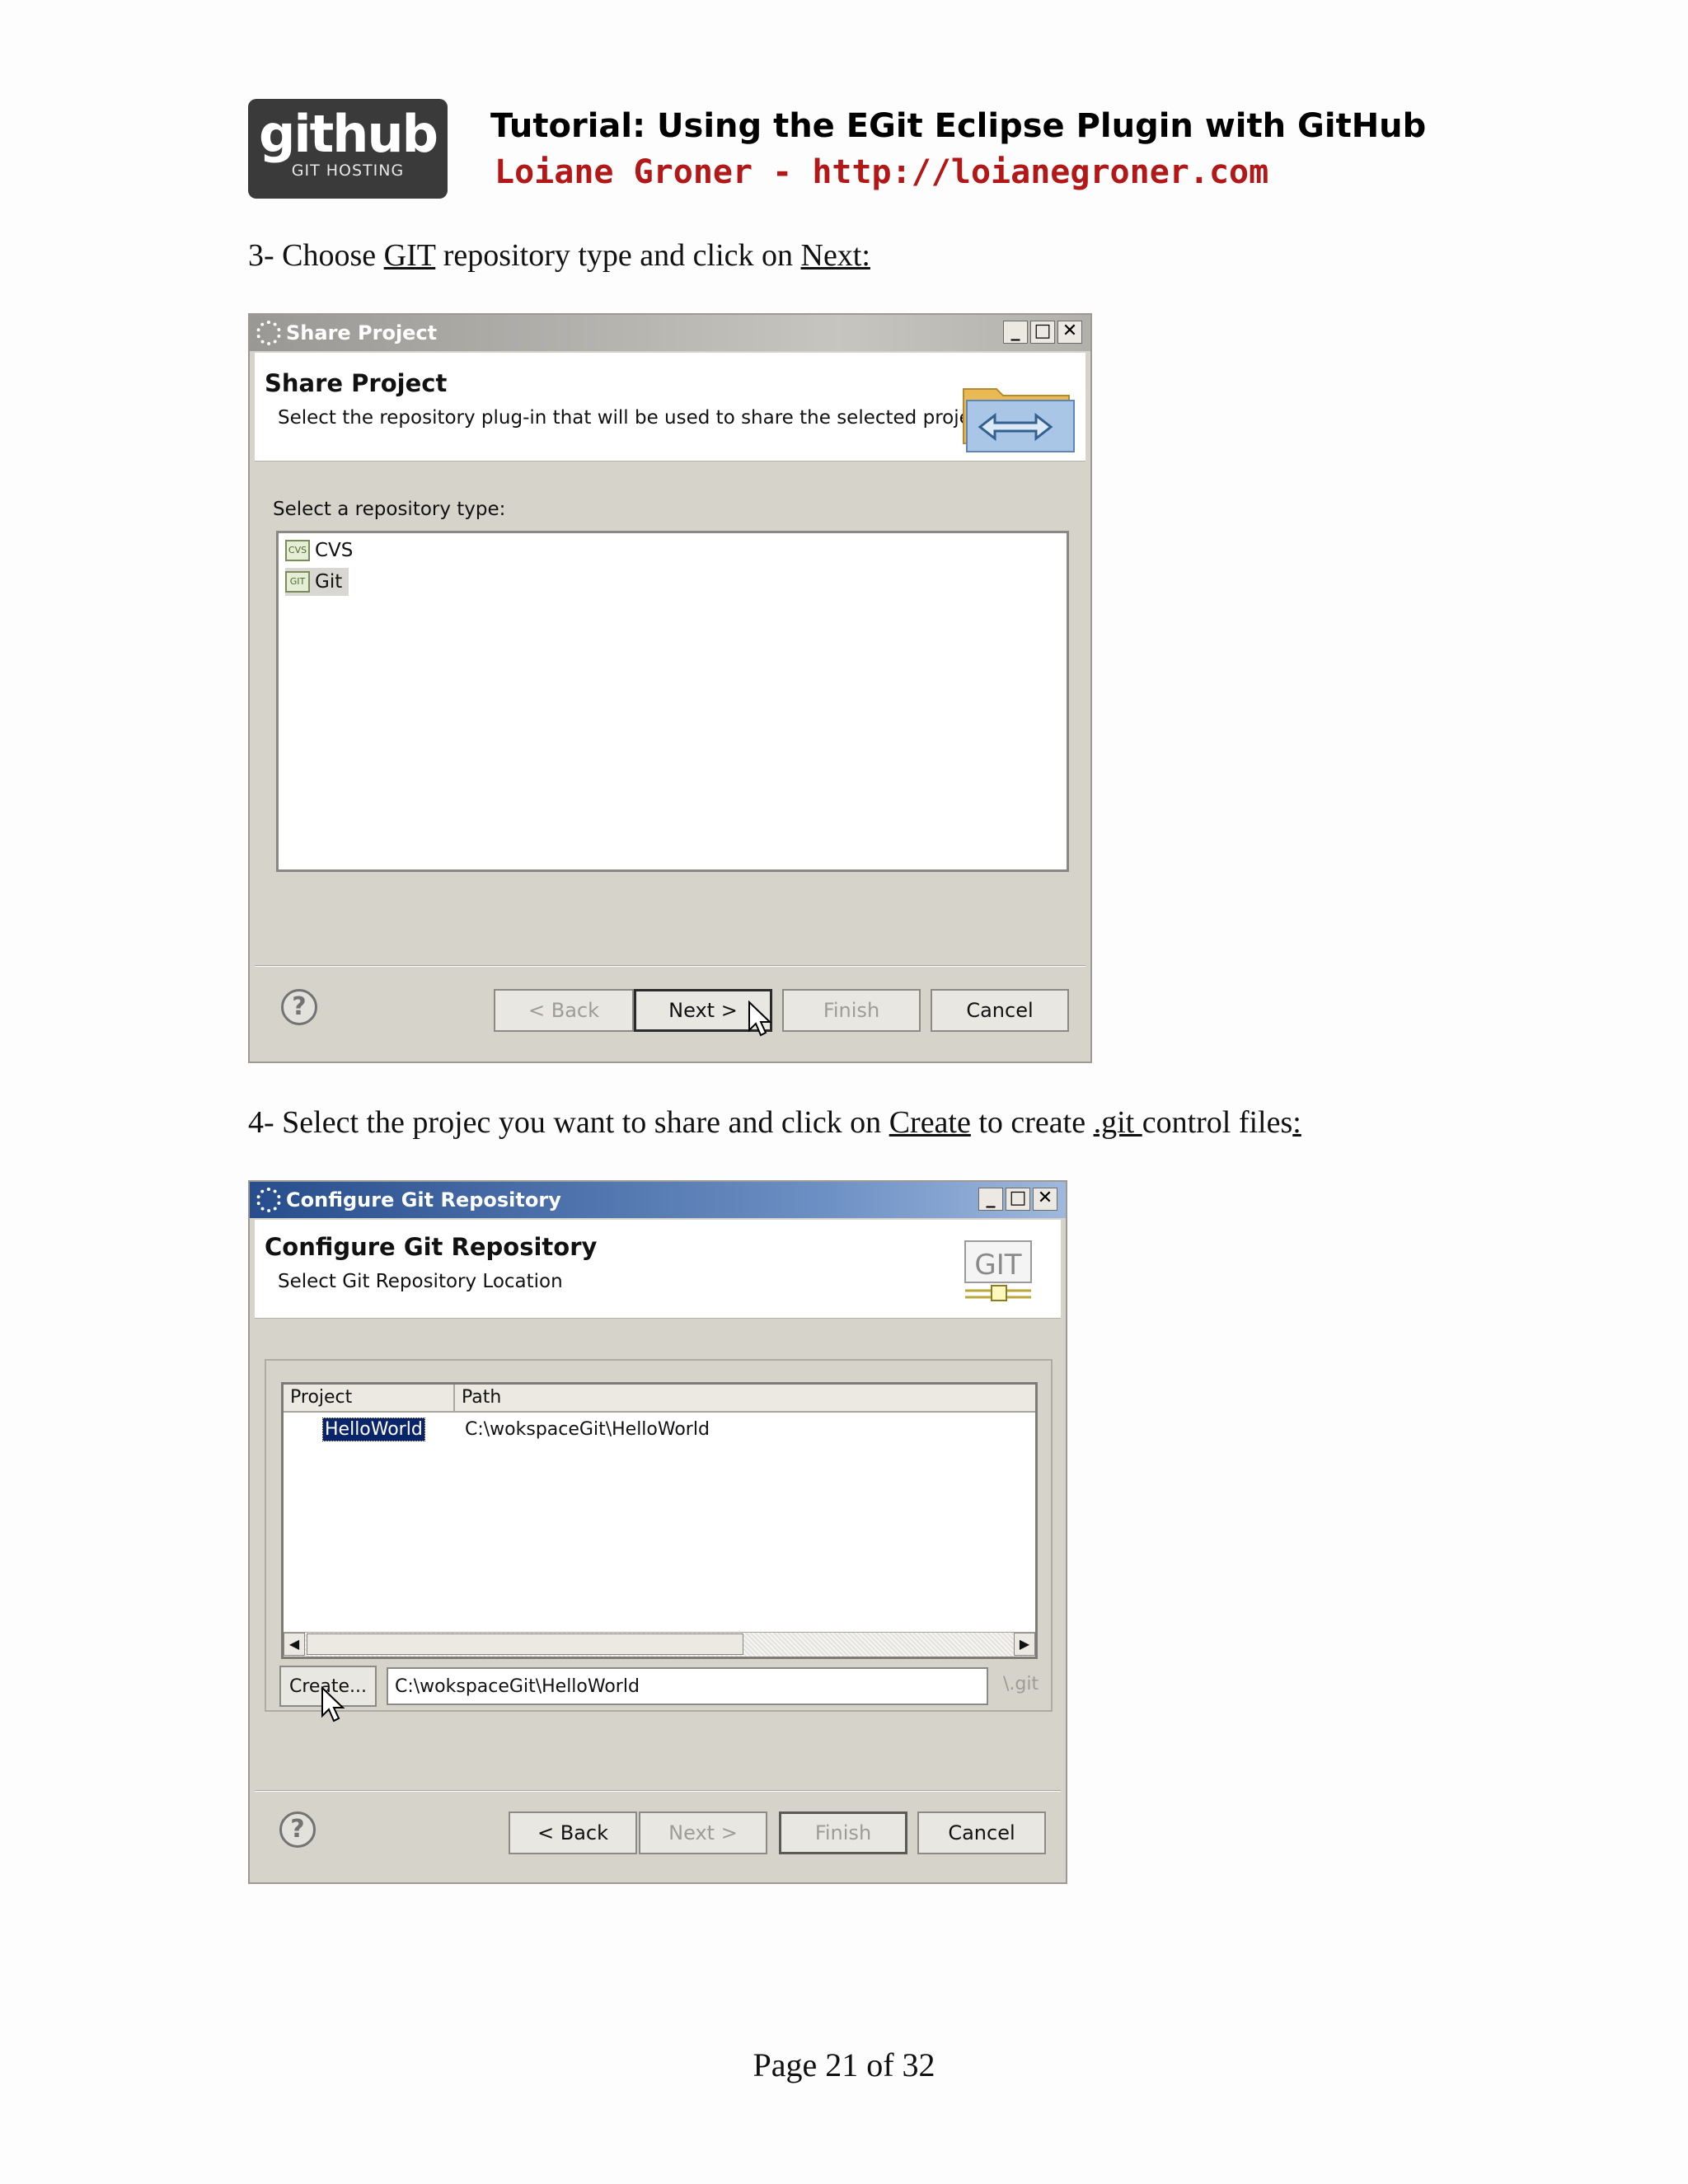 The height and width of the screenshot is (2184, 1688). Describe the element at coordinates (335, 550) in the screenshot. I see `repository-item-label: CVS` at that location.